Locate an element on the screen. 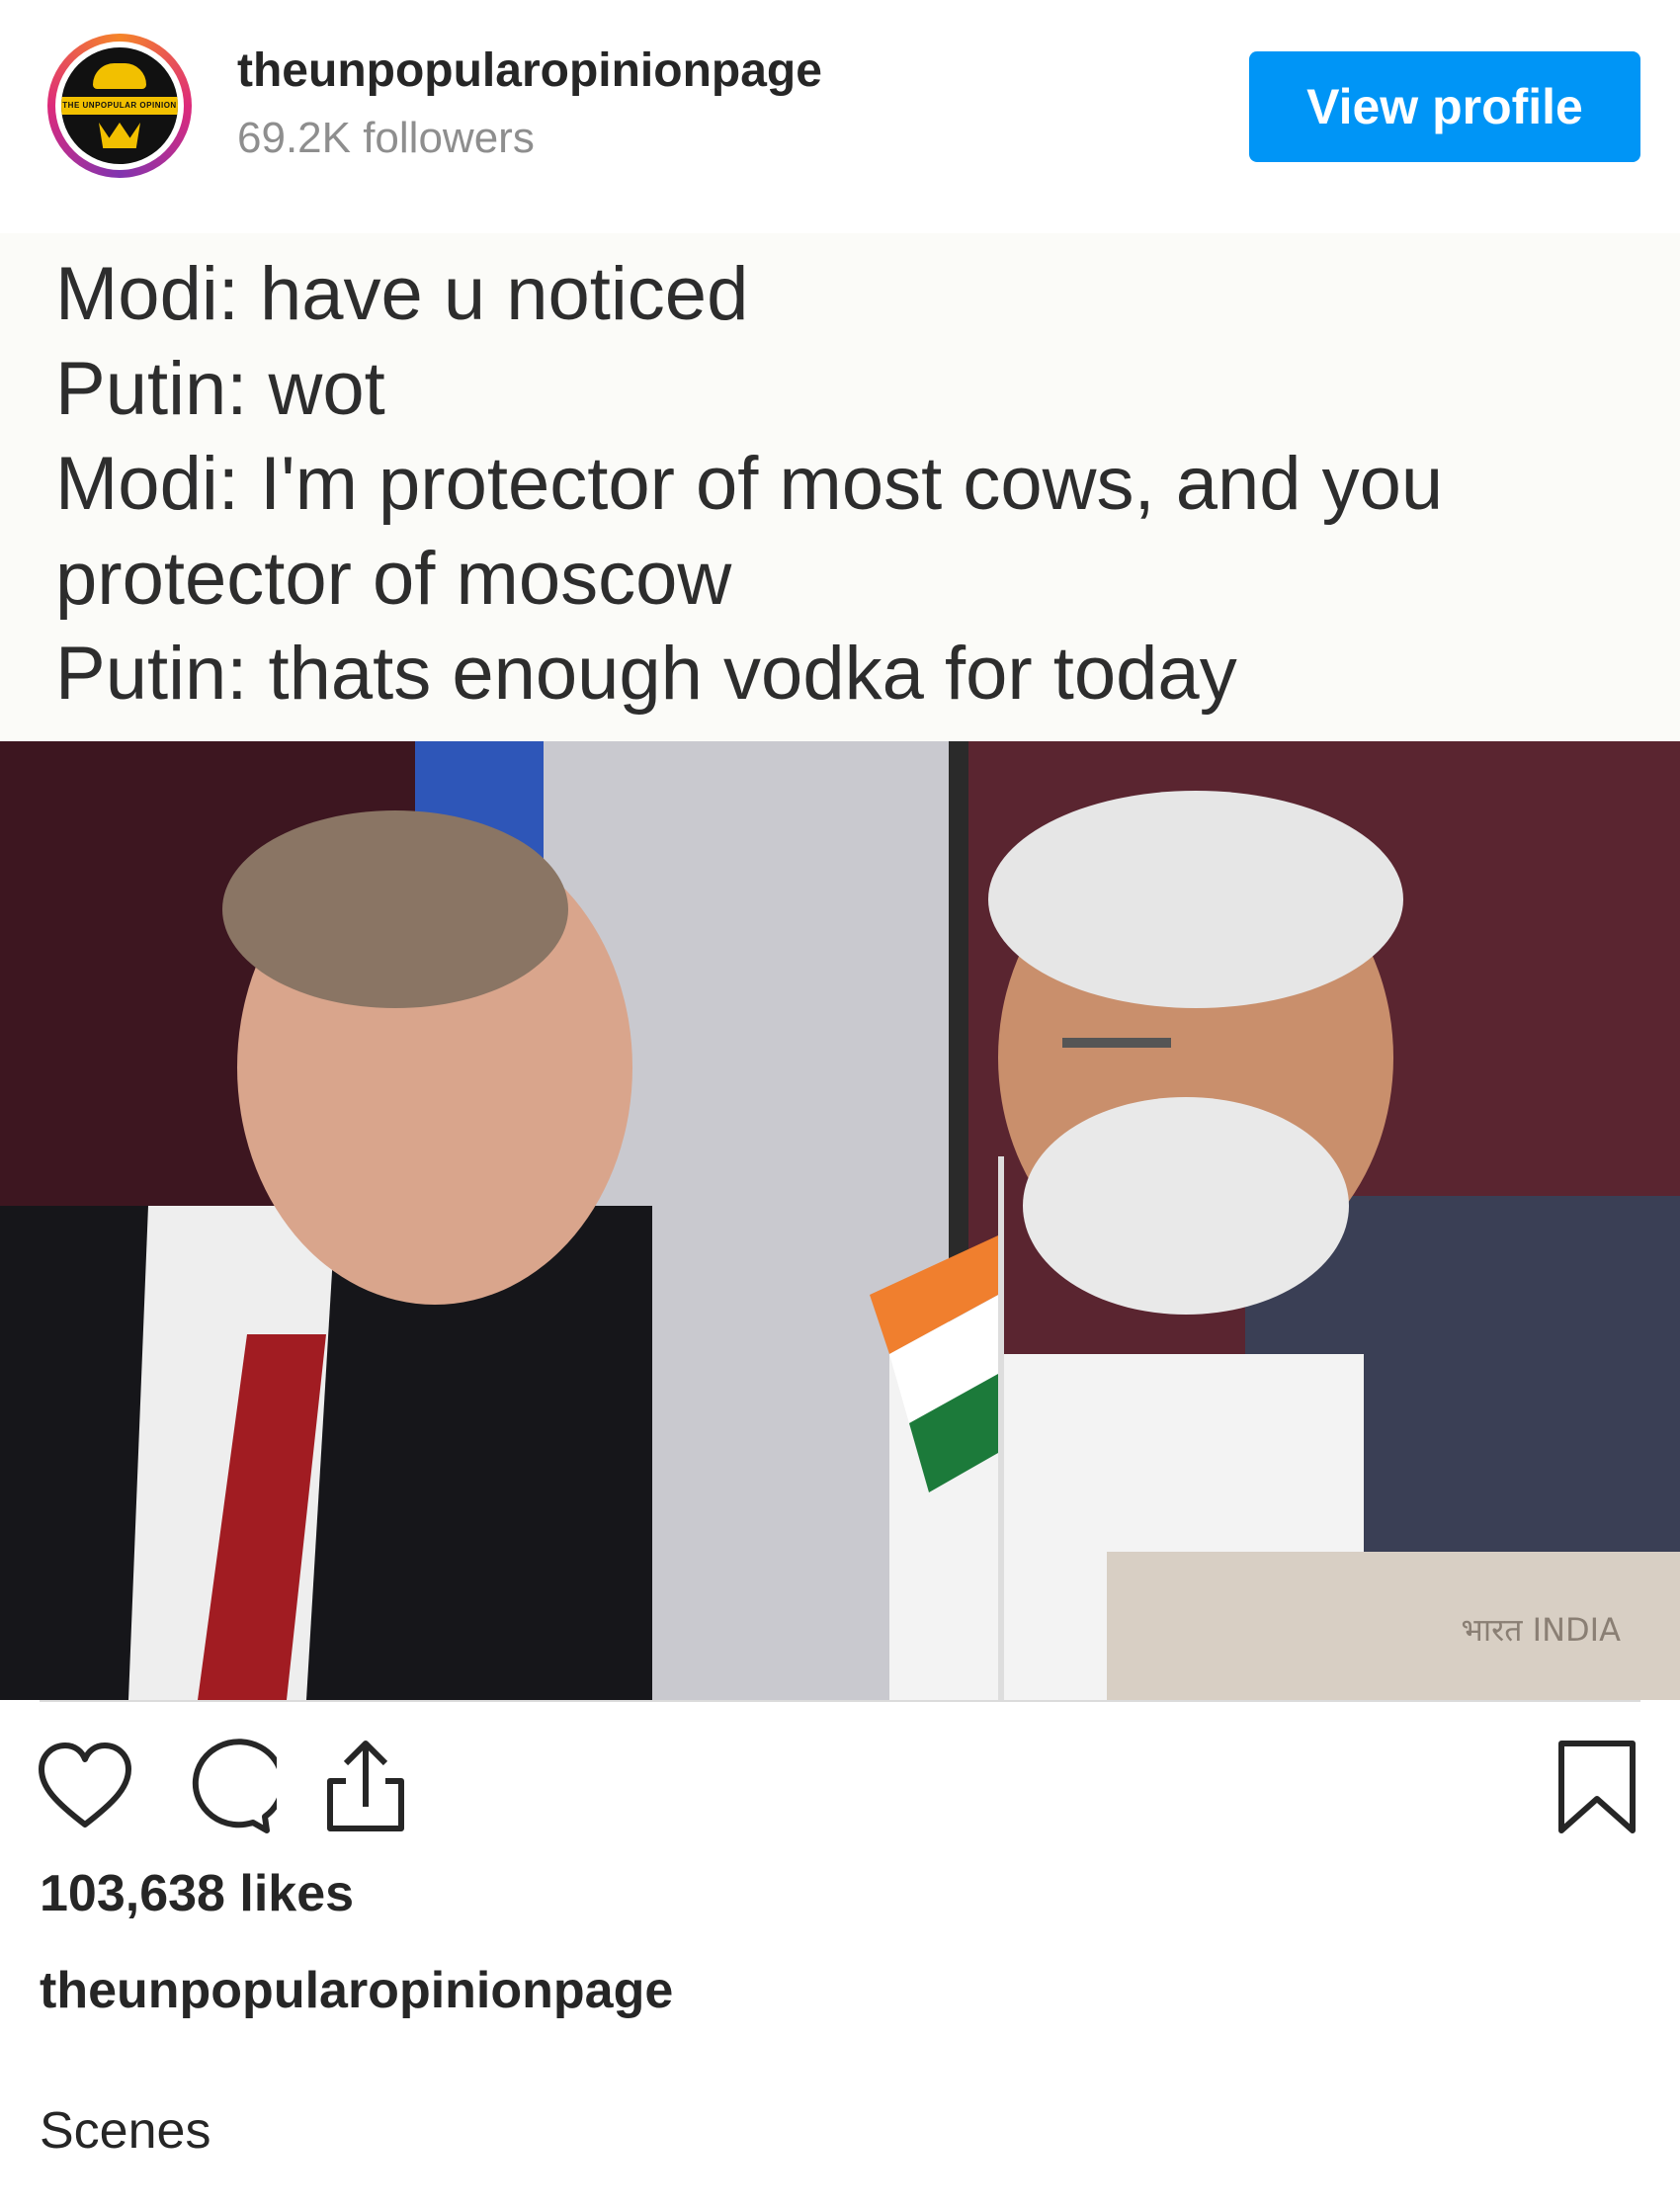  view-profile-button: View profile is located at coordinates (1444, 106).